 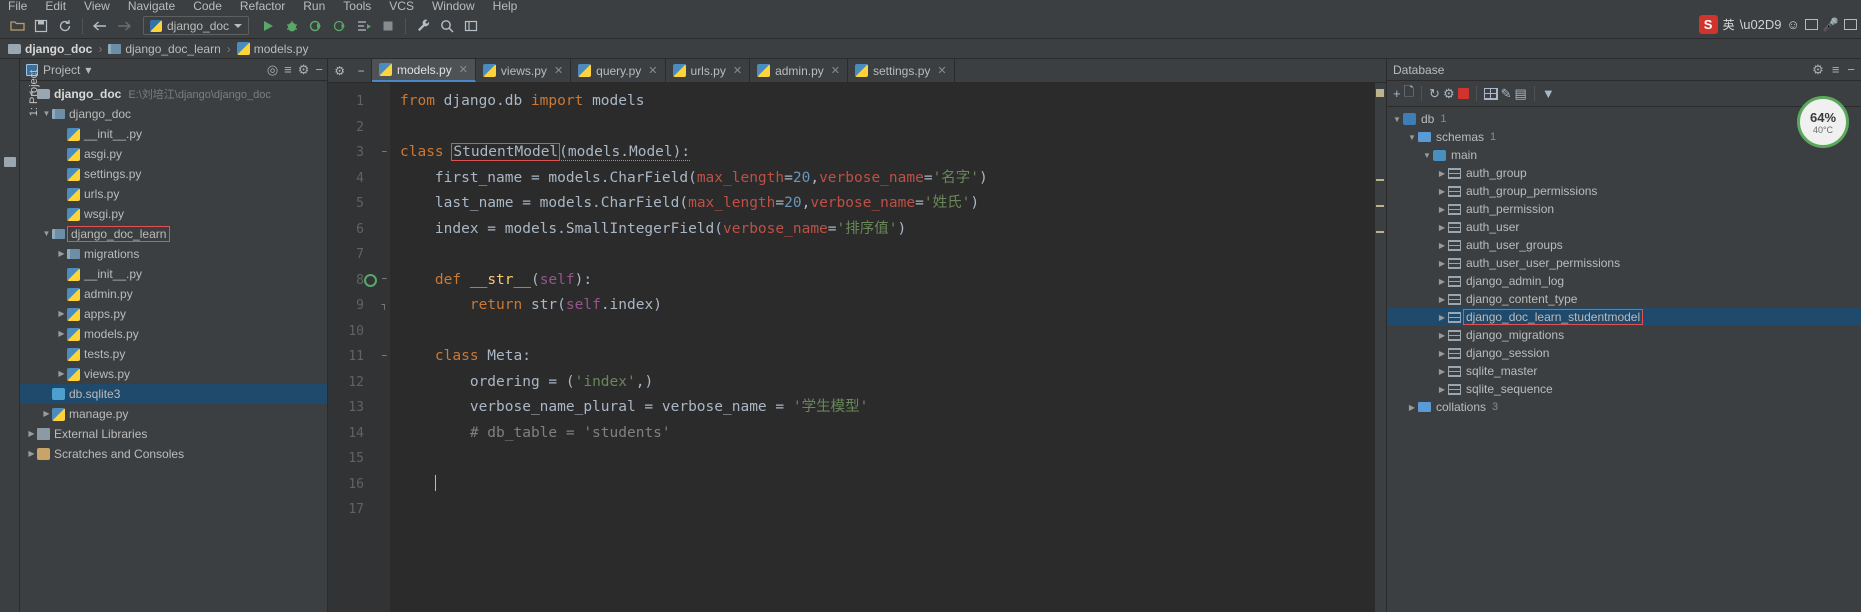 What do you see at coordinates (1624, 173) in the screenshot?
I see `database-tree-item: ▶ auth_group` at bounding box center [1624, 173].